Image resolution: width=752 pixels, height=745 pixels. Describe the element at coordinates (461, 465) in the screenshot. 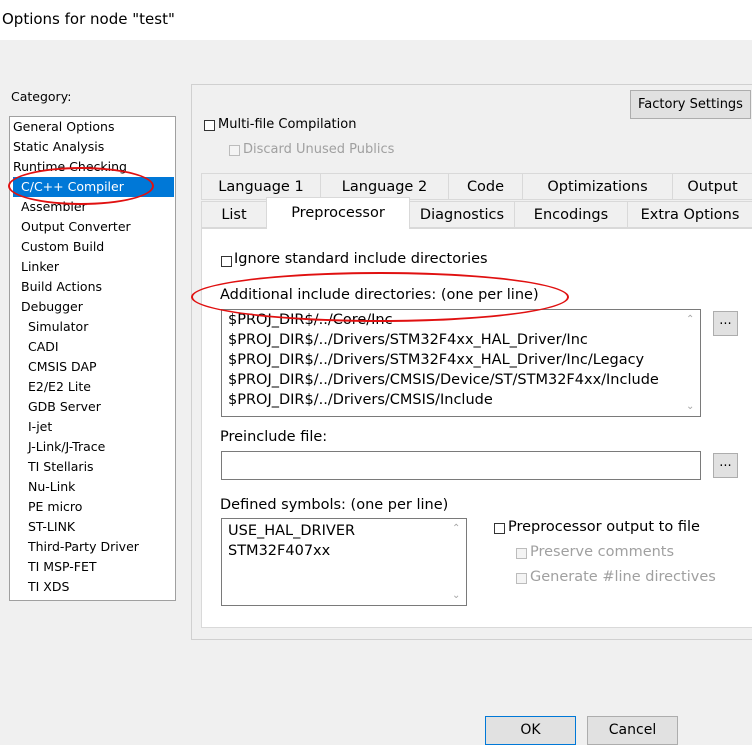

I see `preinclude-input` at that location.